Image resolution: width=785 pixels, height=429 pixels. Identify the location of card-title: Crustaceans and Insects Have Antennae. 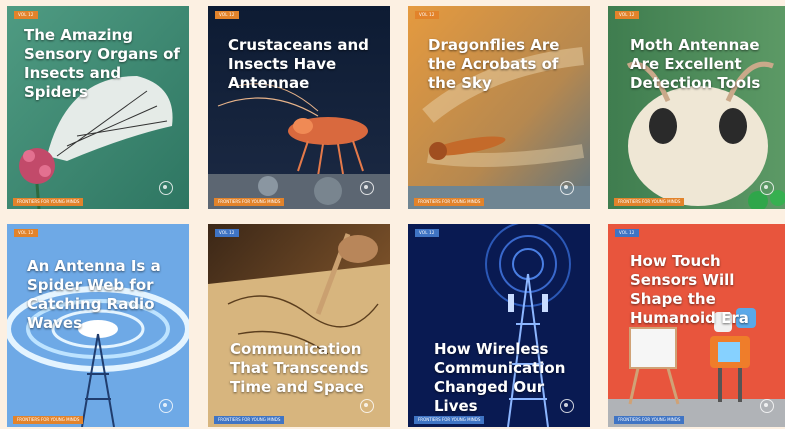
(298, 64).